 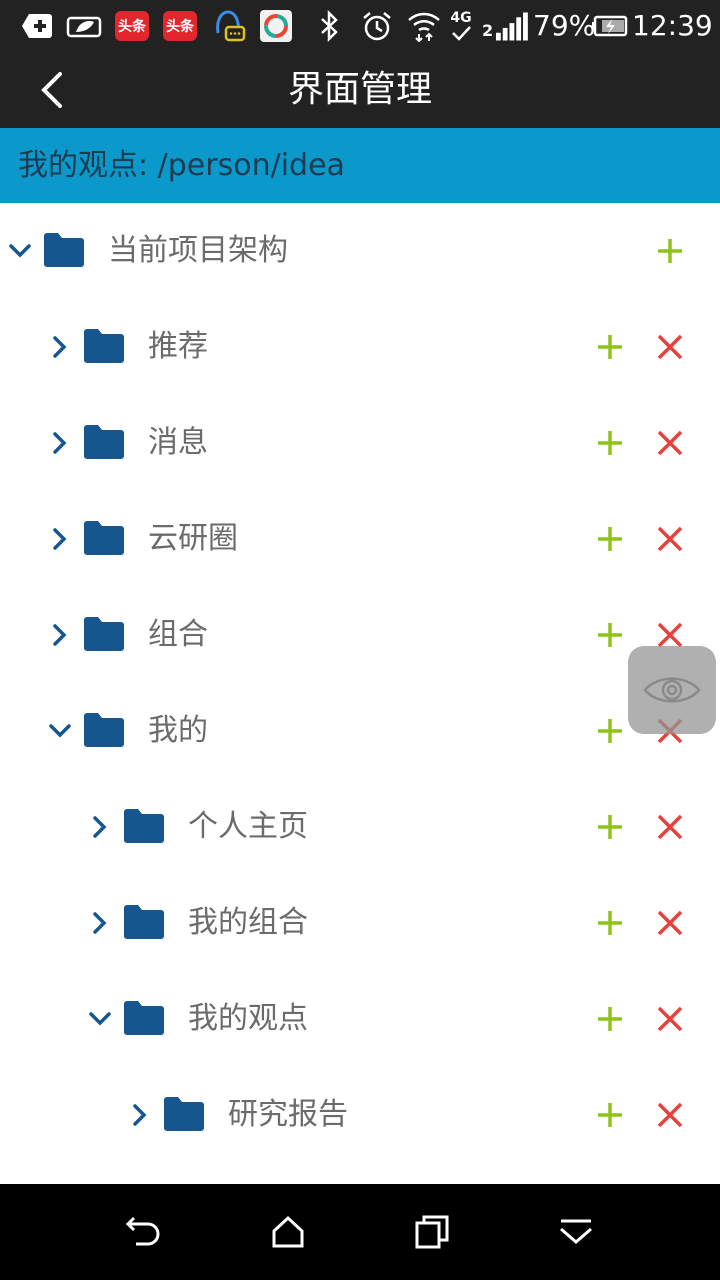 I want to click on menu-down-icon, so click(x=576, y=1231).